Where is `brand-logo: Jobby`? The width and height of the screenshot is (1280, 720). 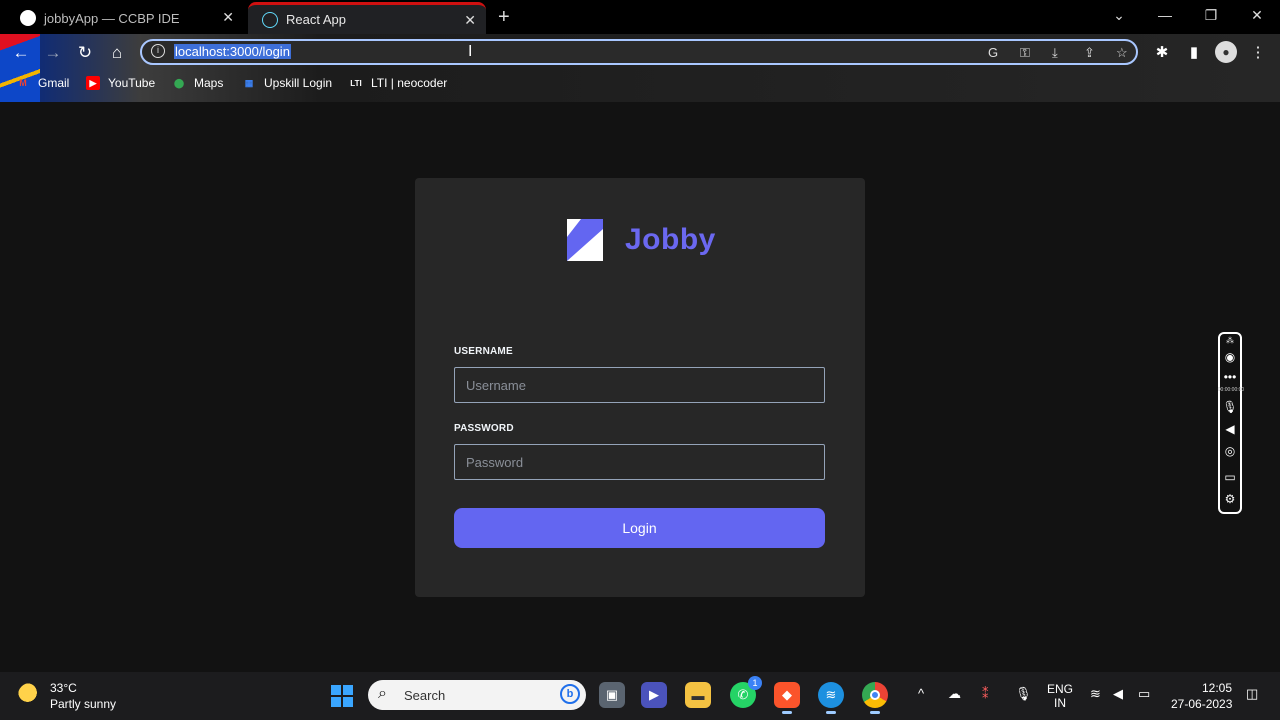 brand-logo: Jobby is located at coordinates (641, 240).